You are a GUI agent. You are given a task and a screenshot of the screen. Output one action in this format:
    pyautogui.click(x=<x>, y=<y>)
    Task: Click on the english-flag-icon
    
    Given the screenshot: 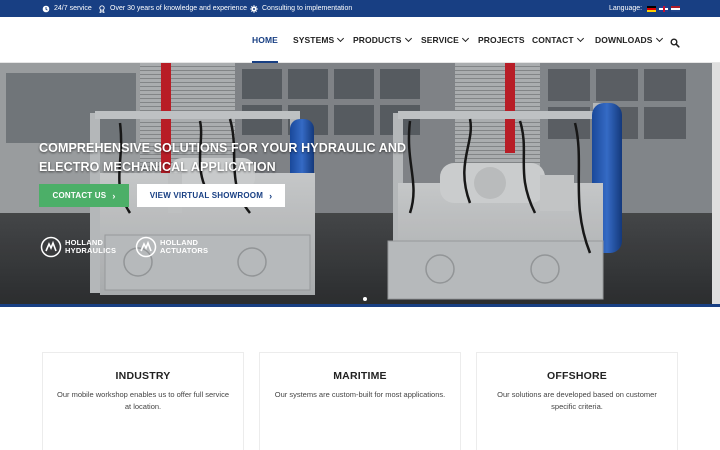 What is the action you would take?
    pyautogui.click(x=664, y=8)
    